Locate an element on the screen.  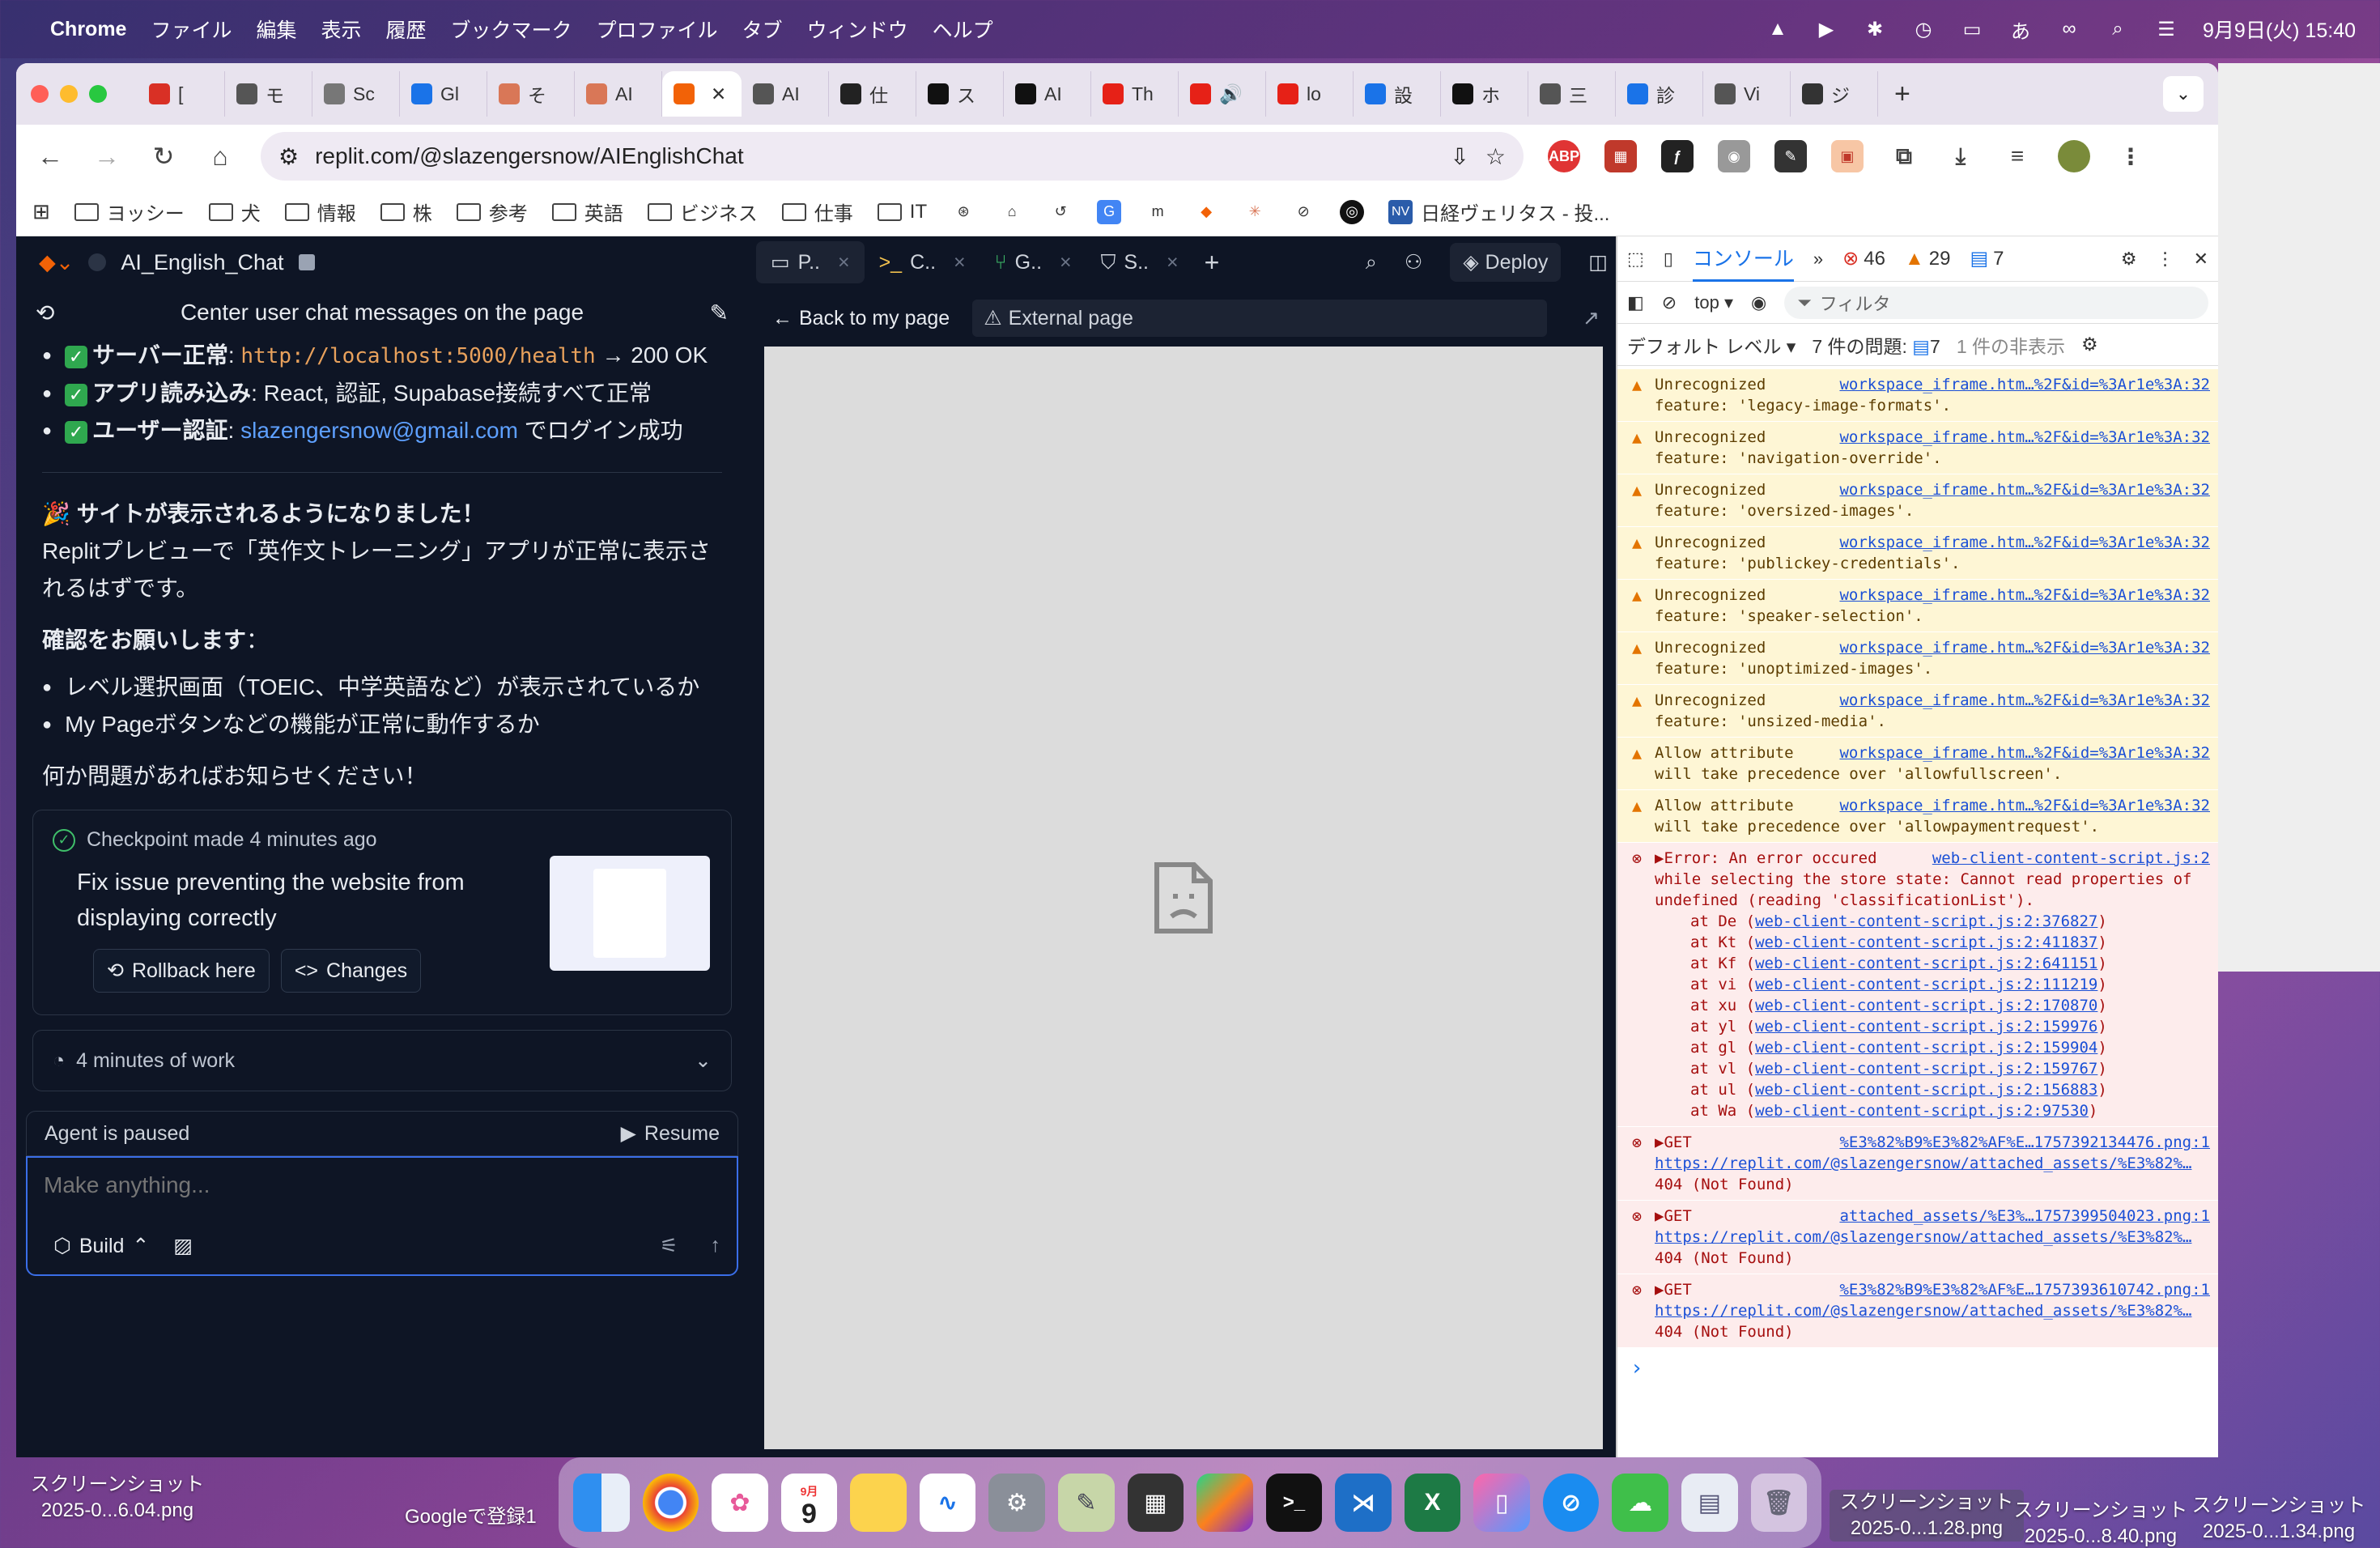
browser-tab: 🔊 is located at coordinates (1222, 94).